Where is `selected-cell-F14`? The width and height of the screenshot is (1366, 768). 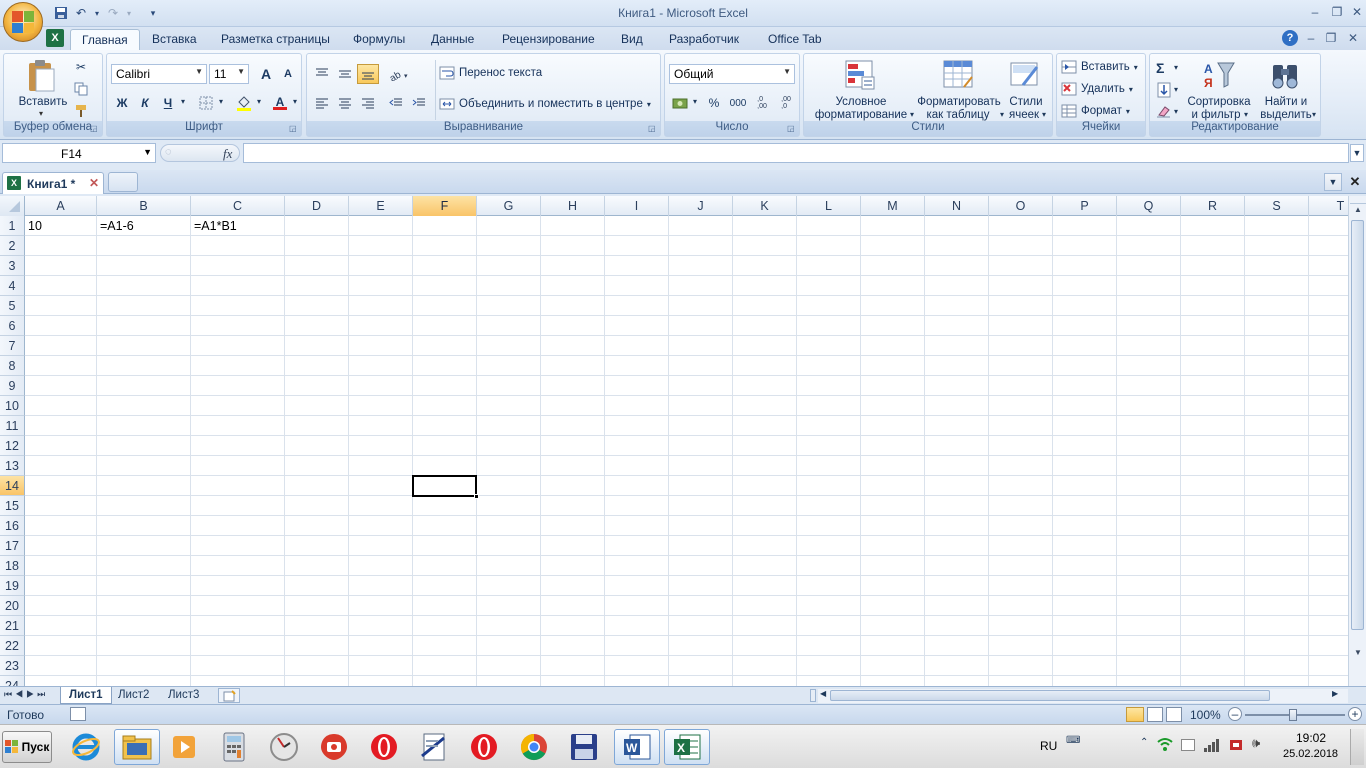
selected-cell-F14 is located at coordinates (445, 487).